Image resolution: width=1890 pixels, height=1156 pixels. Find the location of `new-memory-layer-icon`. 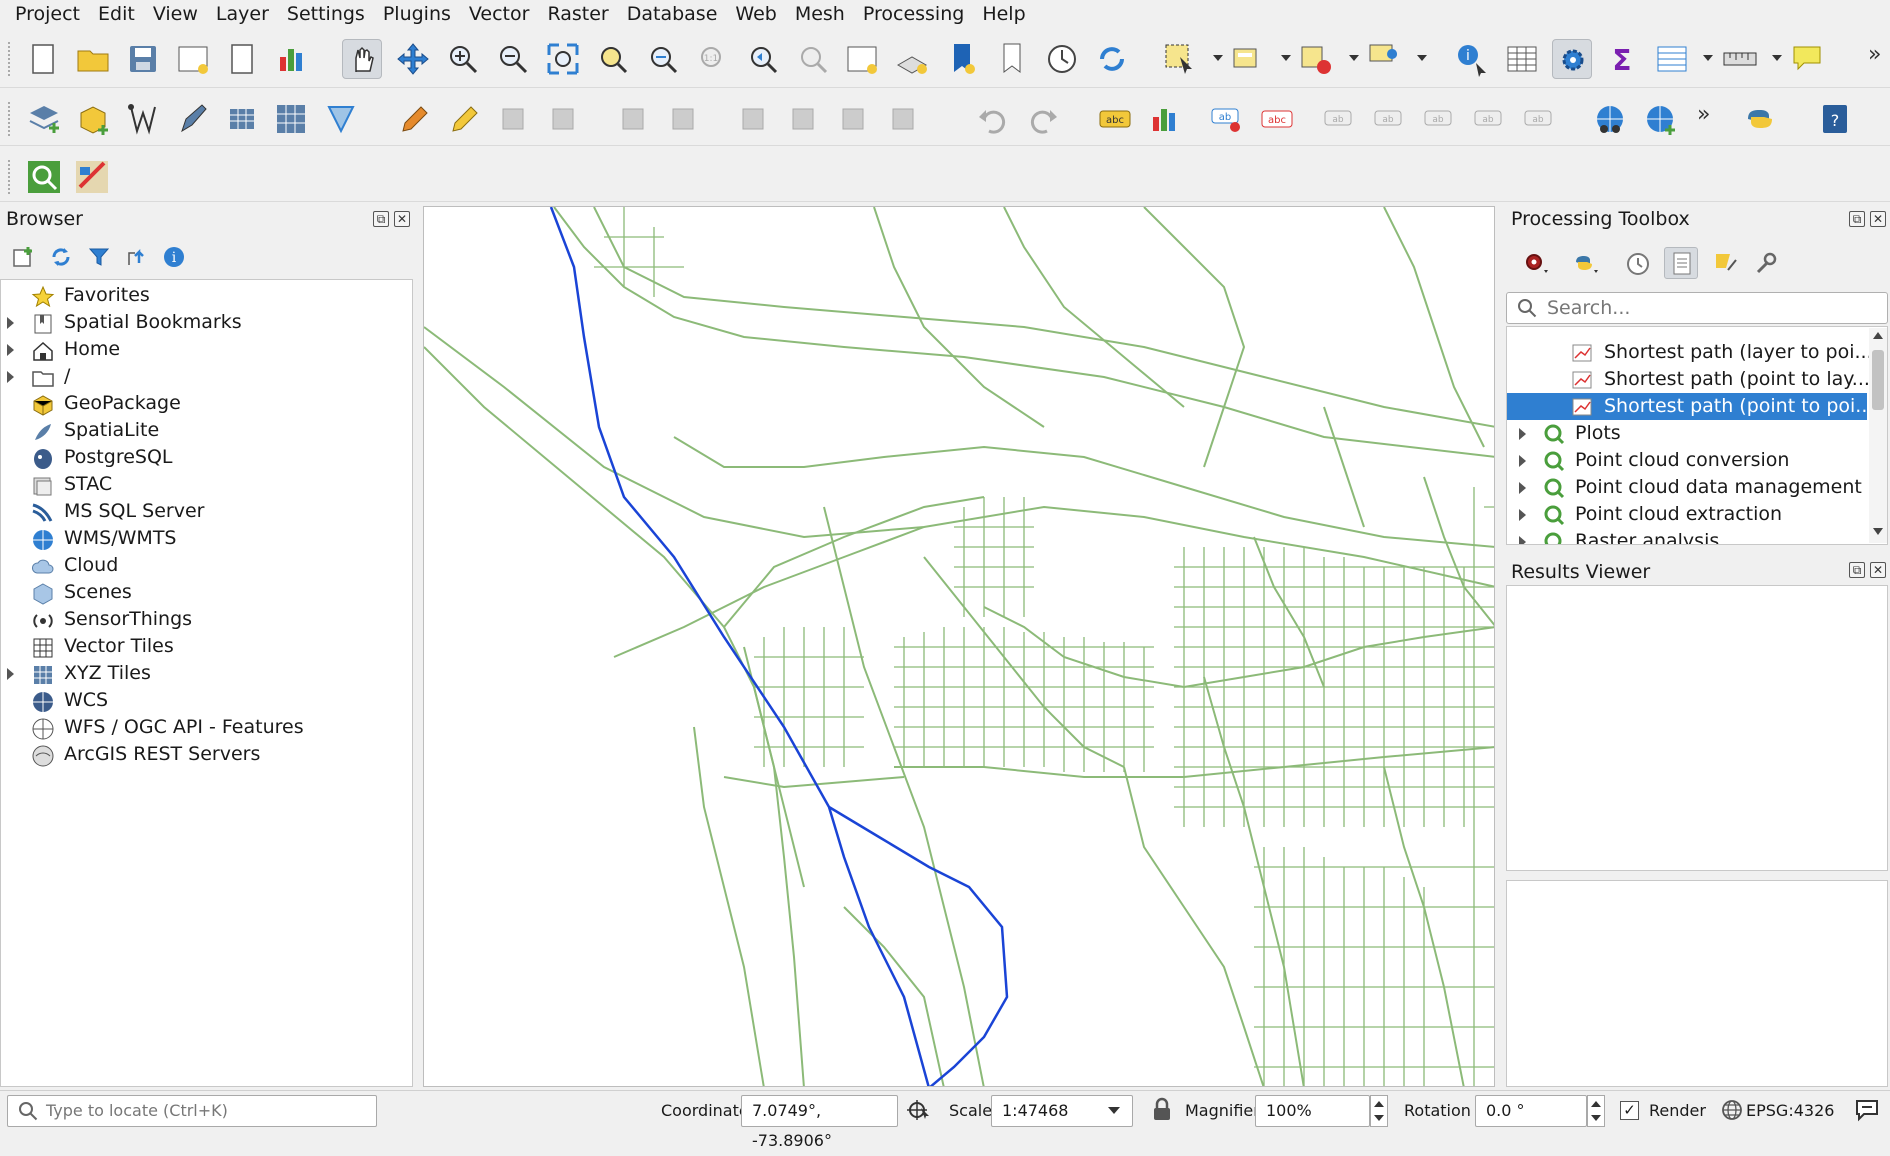

new-memory-layer-icon is located at coordinates (291, 119).